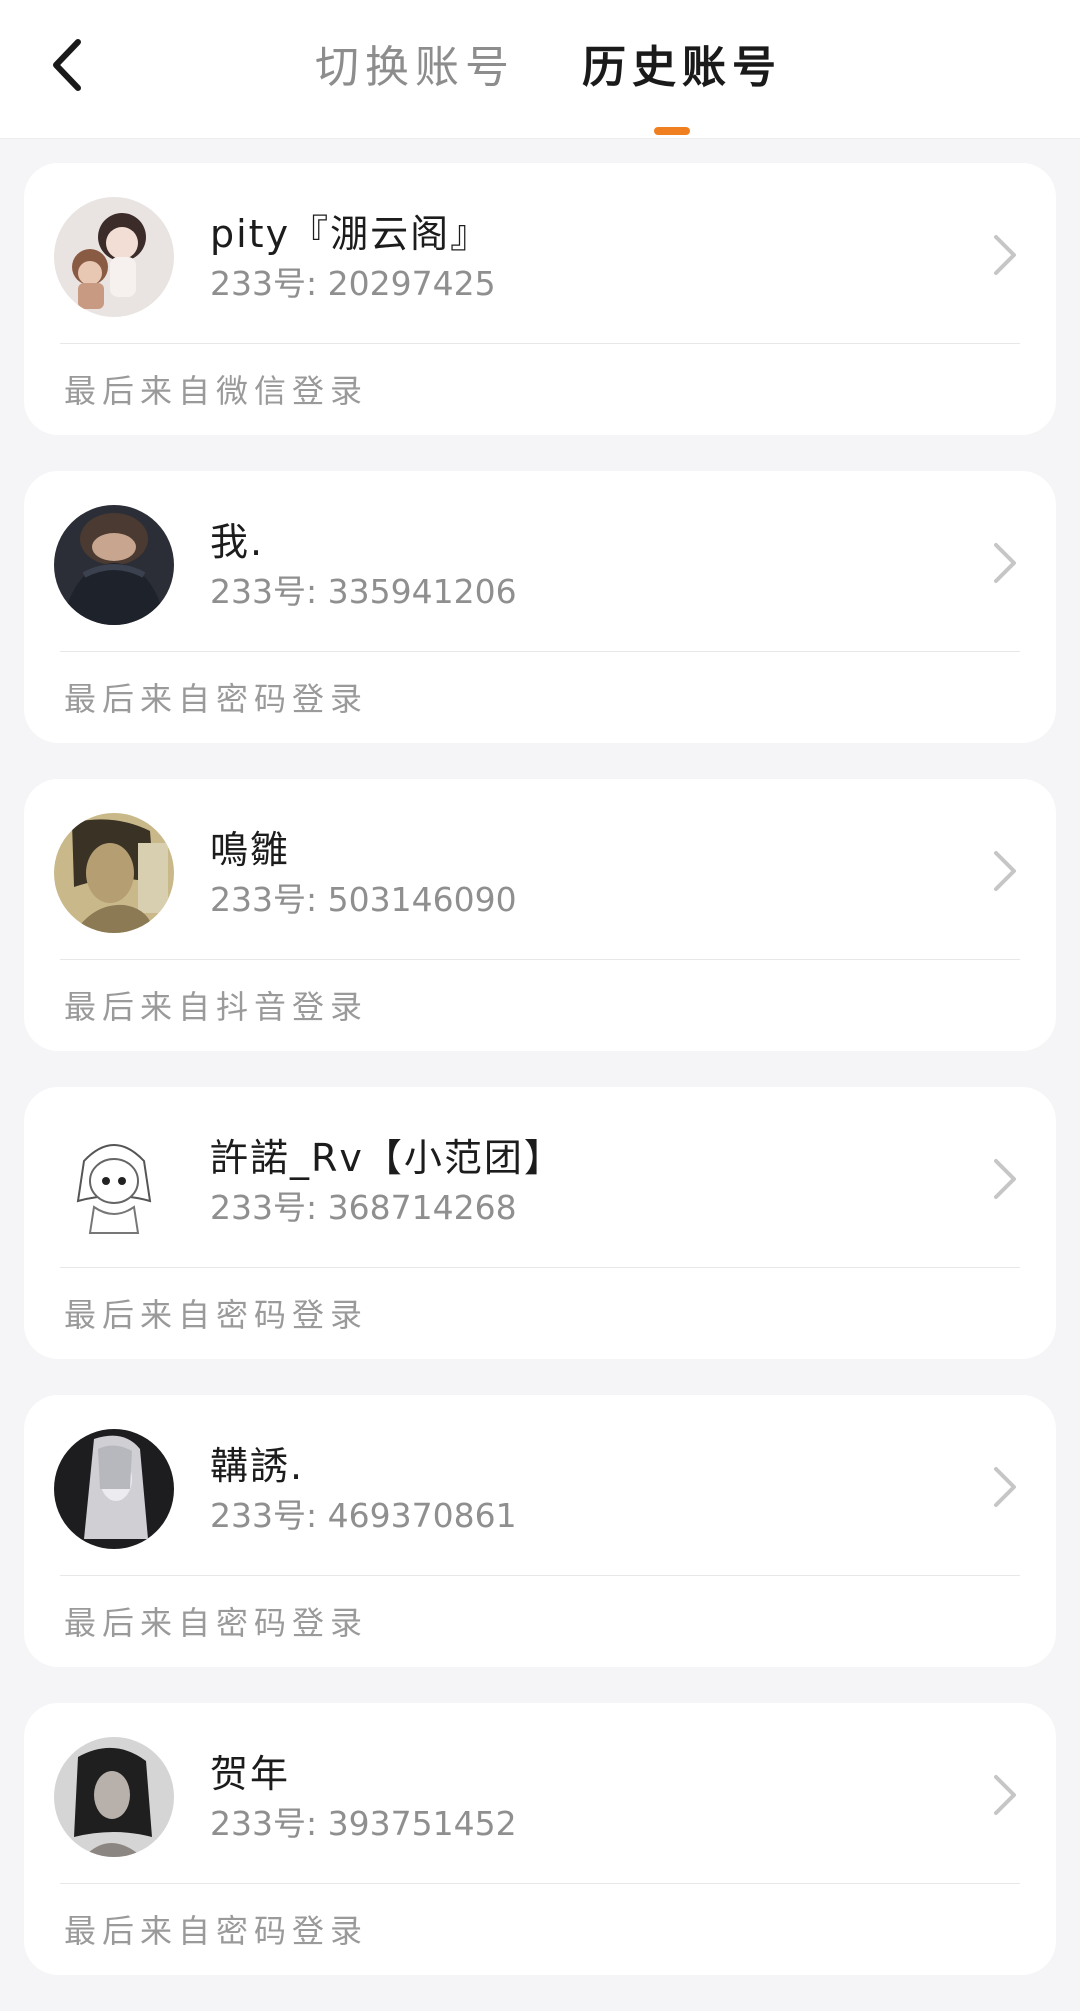 The height and width of the screenshot is (2011, 1080). What do you see at coordinates (540, 1839) in the screenshot?
I see `account-card: 贺年 233号: 393751452 最后来自密码登录` at bounding box center [540, 1839].